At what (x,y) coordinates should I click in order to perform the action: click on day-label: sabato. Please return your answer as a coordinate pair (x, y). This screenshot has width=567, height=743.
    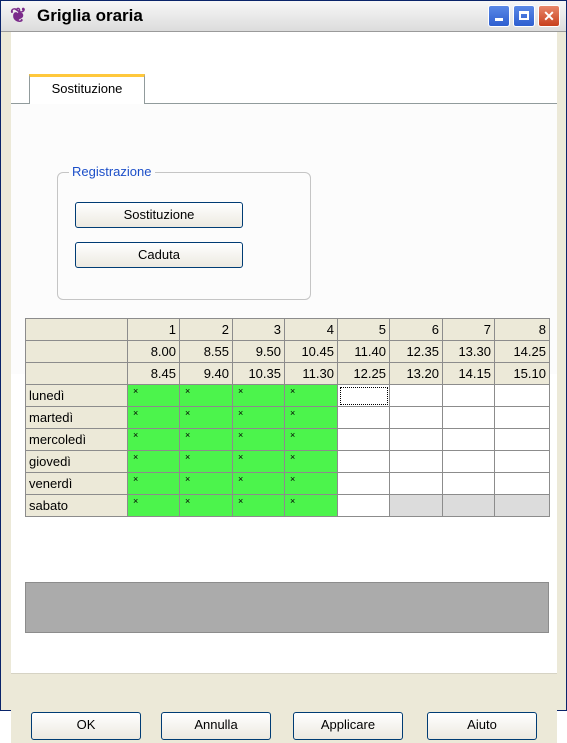
    Looking at the image, I should click on (76, 505).